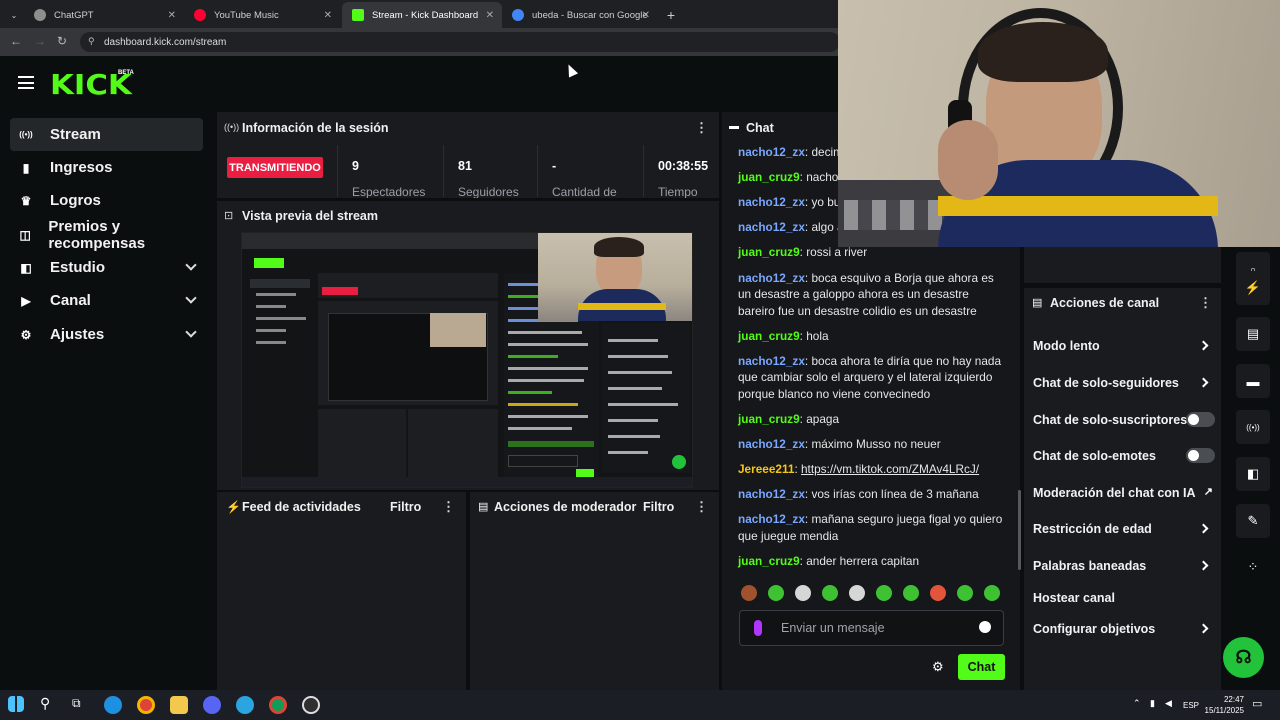 The width and height of the screenshot is (1280, 720). Describe the element at coordinates (830, 593) in the screenshot. I see `sleep-emote-icon` at that location.